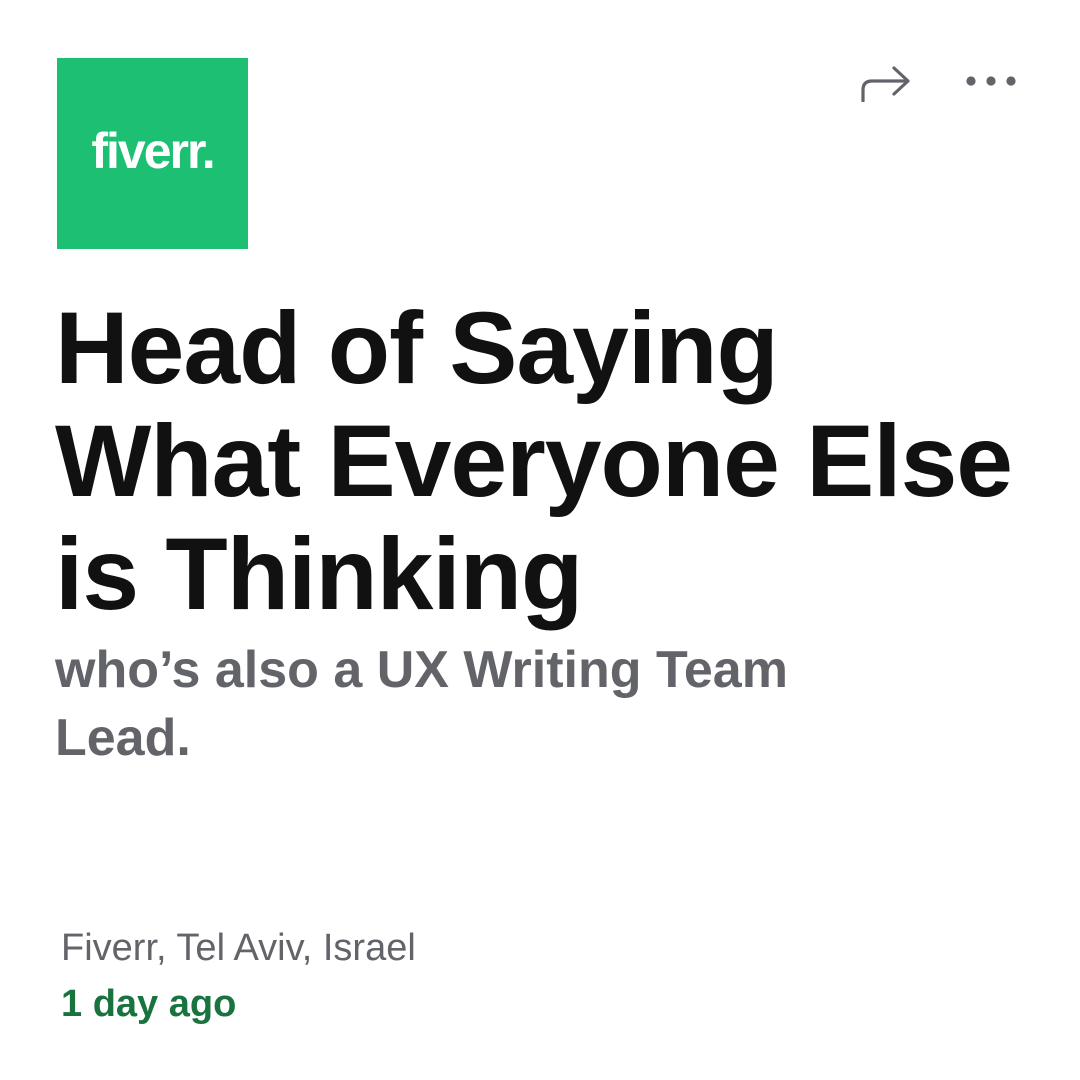 The height and width of the screenshot is (1080, 1080). I want to click on card-actions, so click(939, 81).